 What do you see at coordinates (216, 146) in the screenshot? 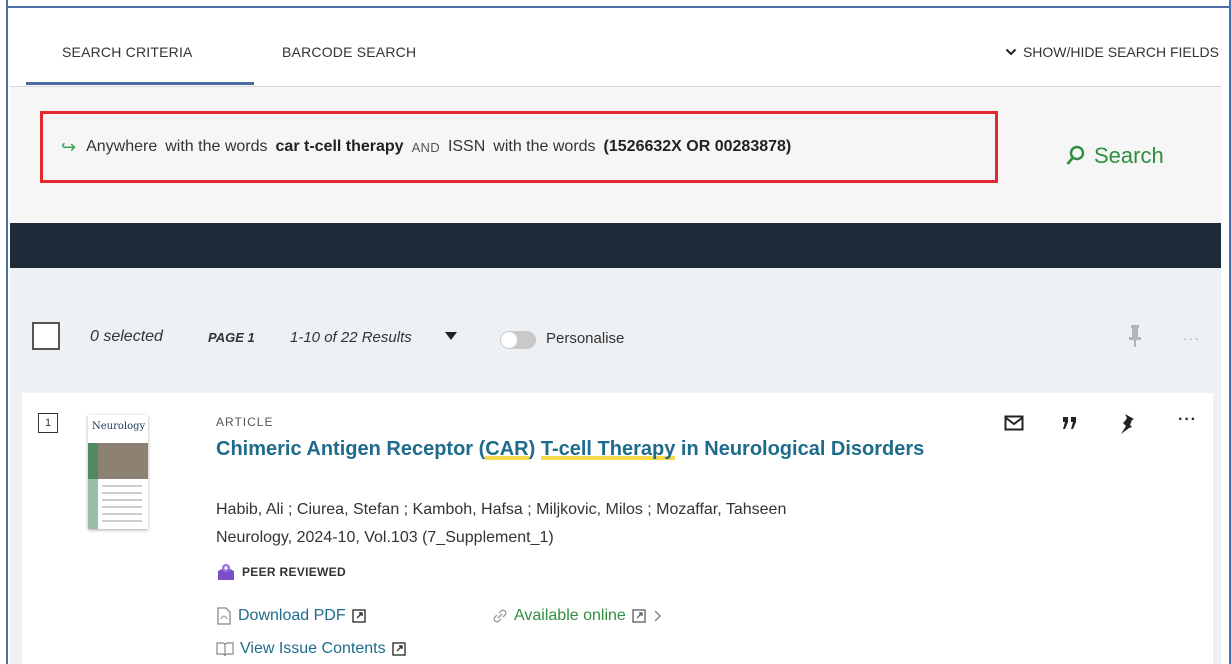
I see `query-with-1: with the words` at bounding box center [216, 146].